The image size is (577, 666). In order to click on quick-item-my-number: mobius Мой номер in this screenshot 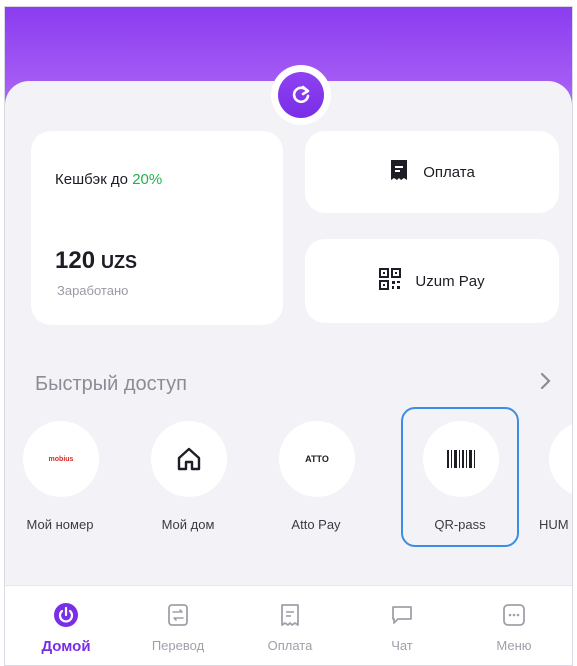, I will do `click(60, 479)`.